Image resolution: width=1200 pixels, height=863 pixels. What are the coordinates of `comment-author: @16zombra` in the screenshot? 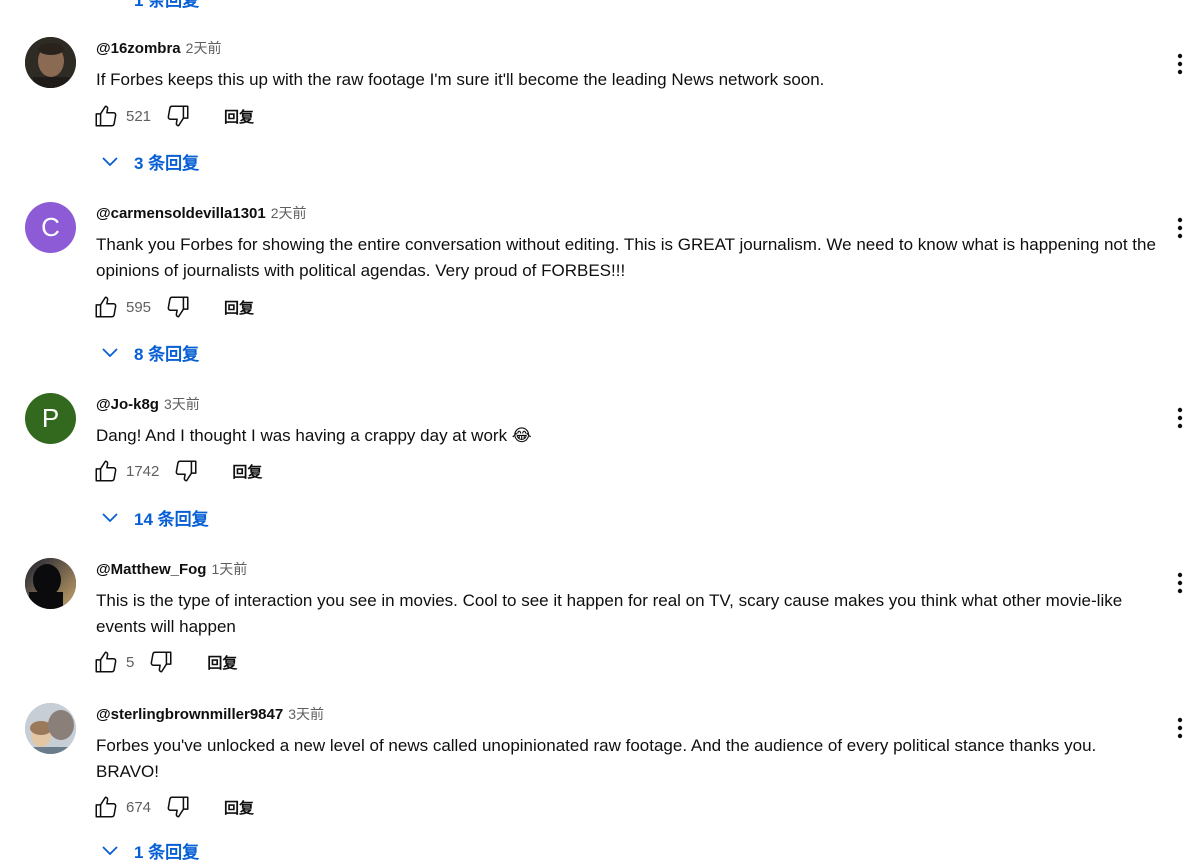 It's located at (138, 48).